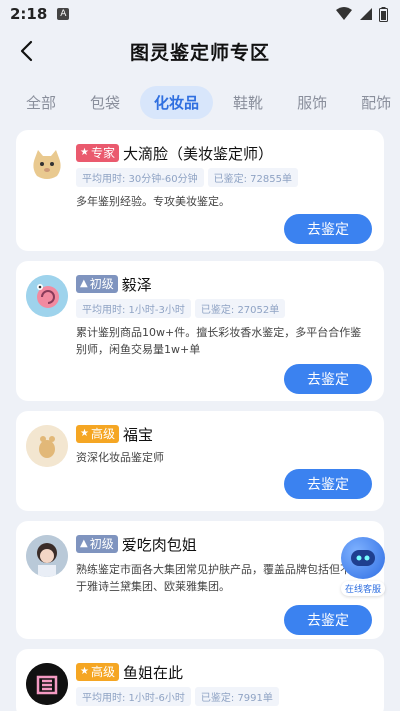  I want to click on expert-name: 福宝, so click(137, 434).